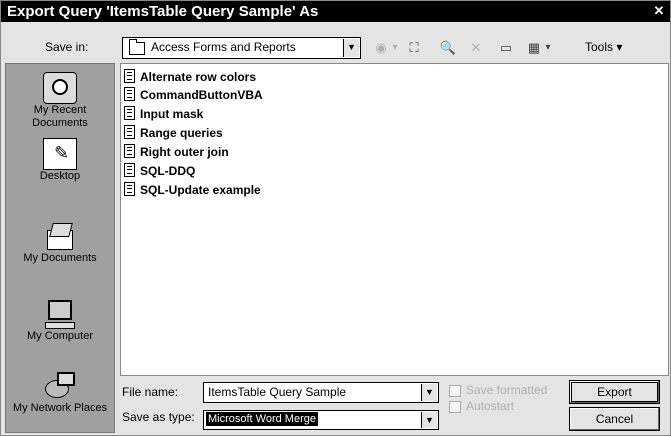  Describe the element at coordinates (60, 236) in the screenshot. I see `my-documents-icon` at that location.